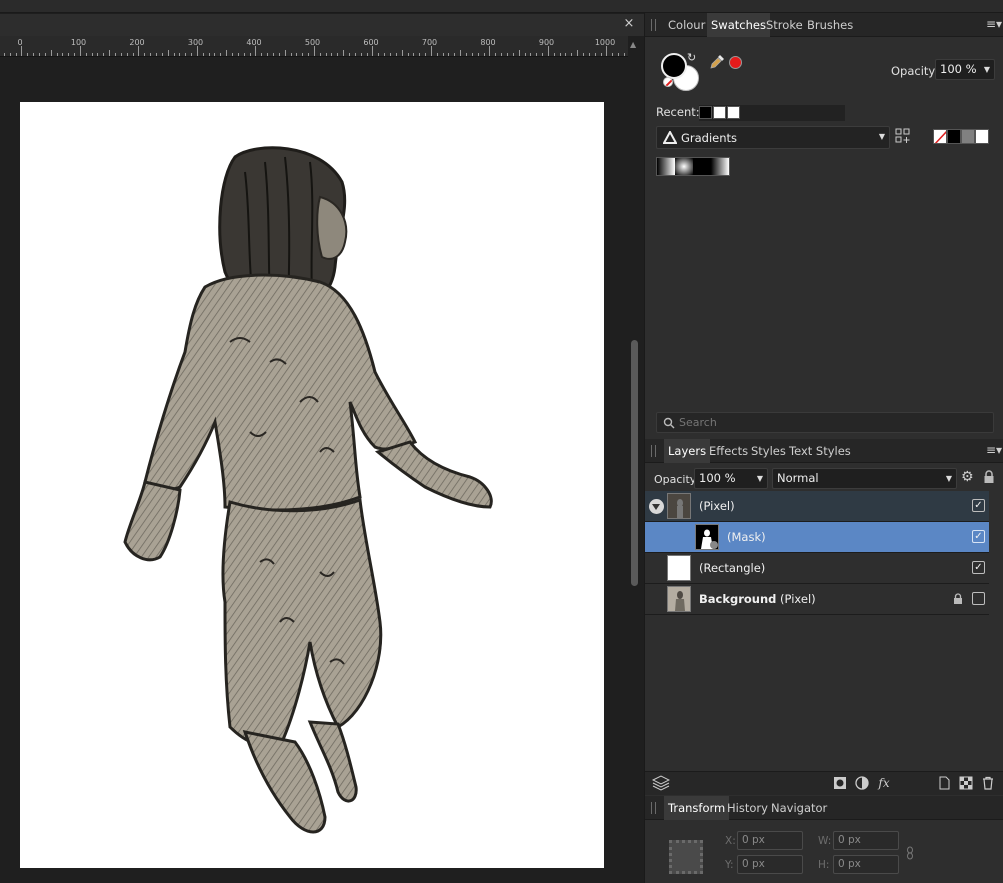 The width and height of the screenshot is (1003, 883). What do you see at coordinates (944, 783) in the screenshot?
I see `new-layer-icon` at bounding box center [944, 783].